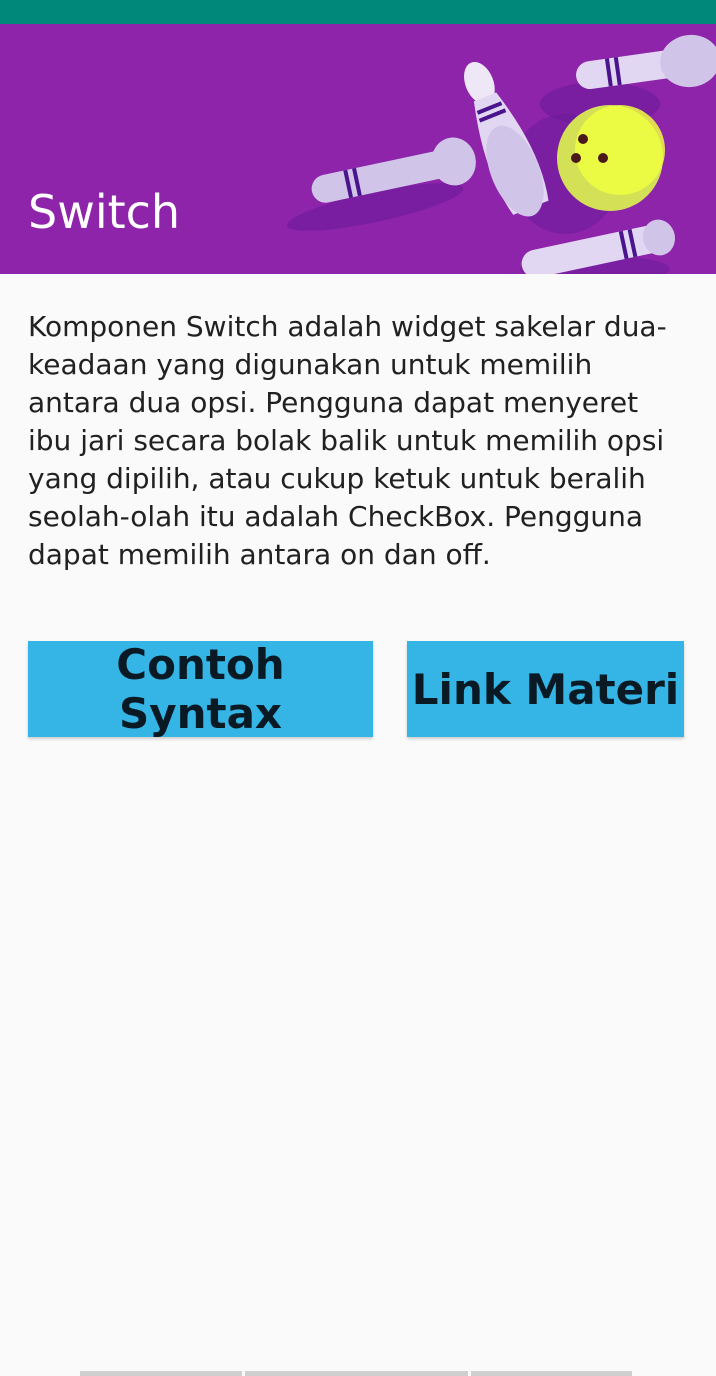 This screenshot has height=1376, width=716. What do you see at coordinates (161, 1373) in the screenshot?
I see `nav-indicator-left` at bounding box center [161, 1373].